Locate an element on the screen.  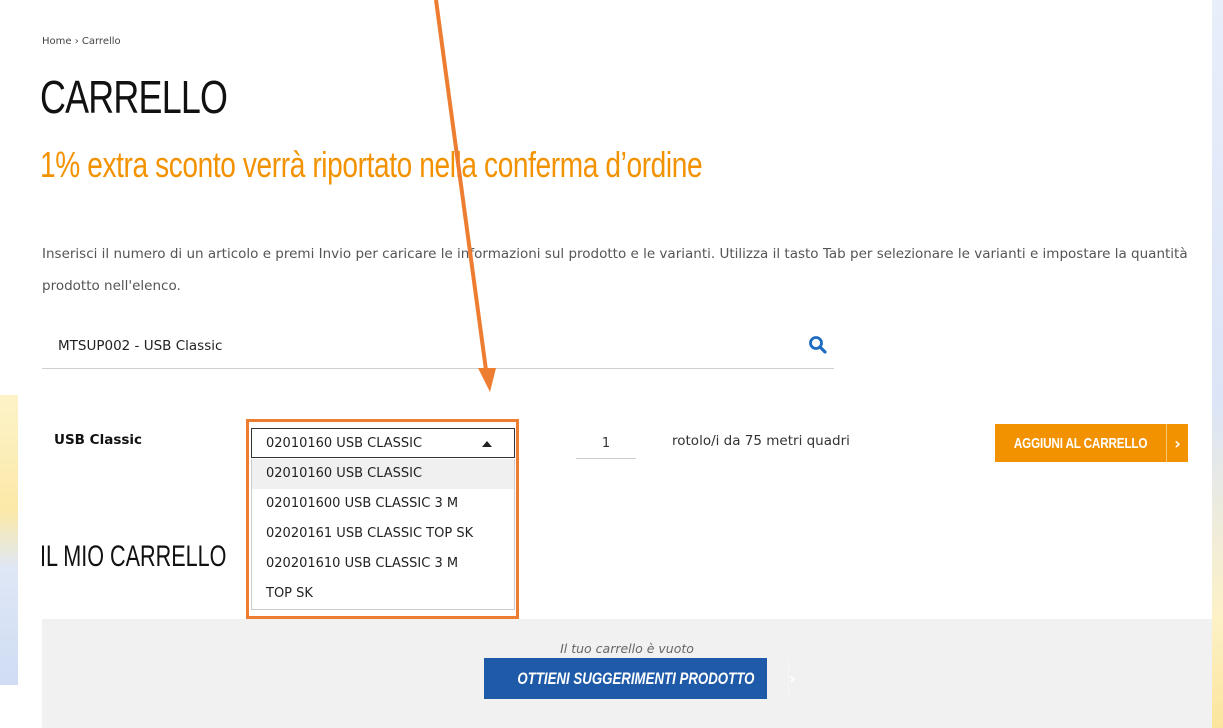
quantity-field: 1 is located at coordinates (606, 444).